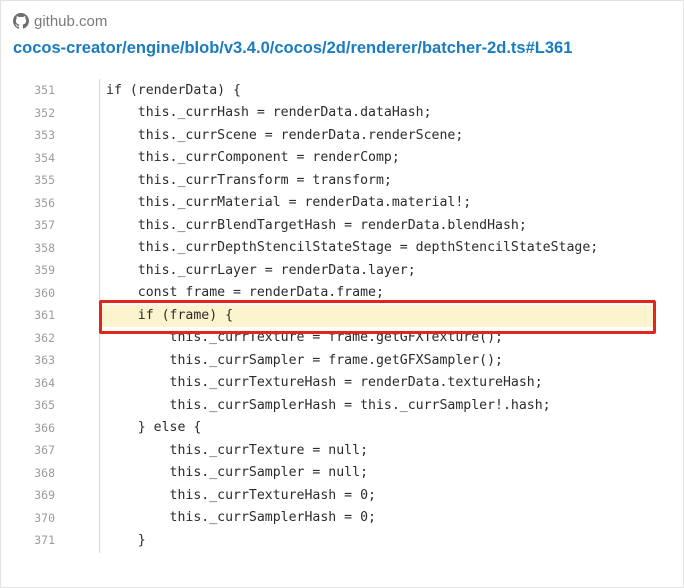 This screenshot has height=588, width=684. I want to click on line-number: 368, so click(44, 472).